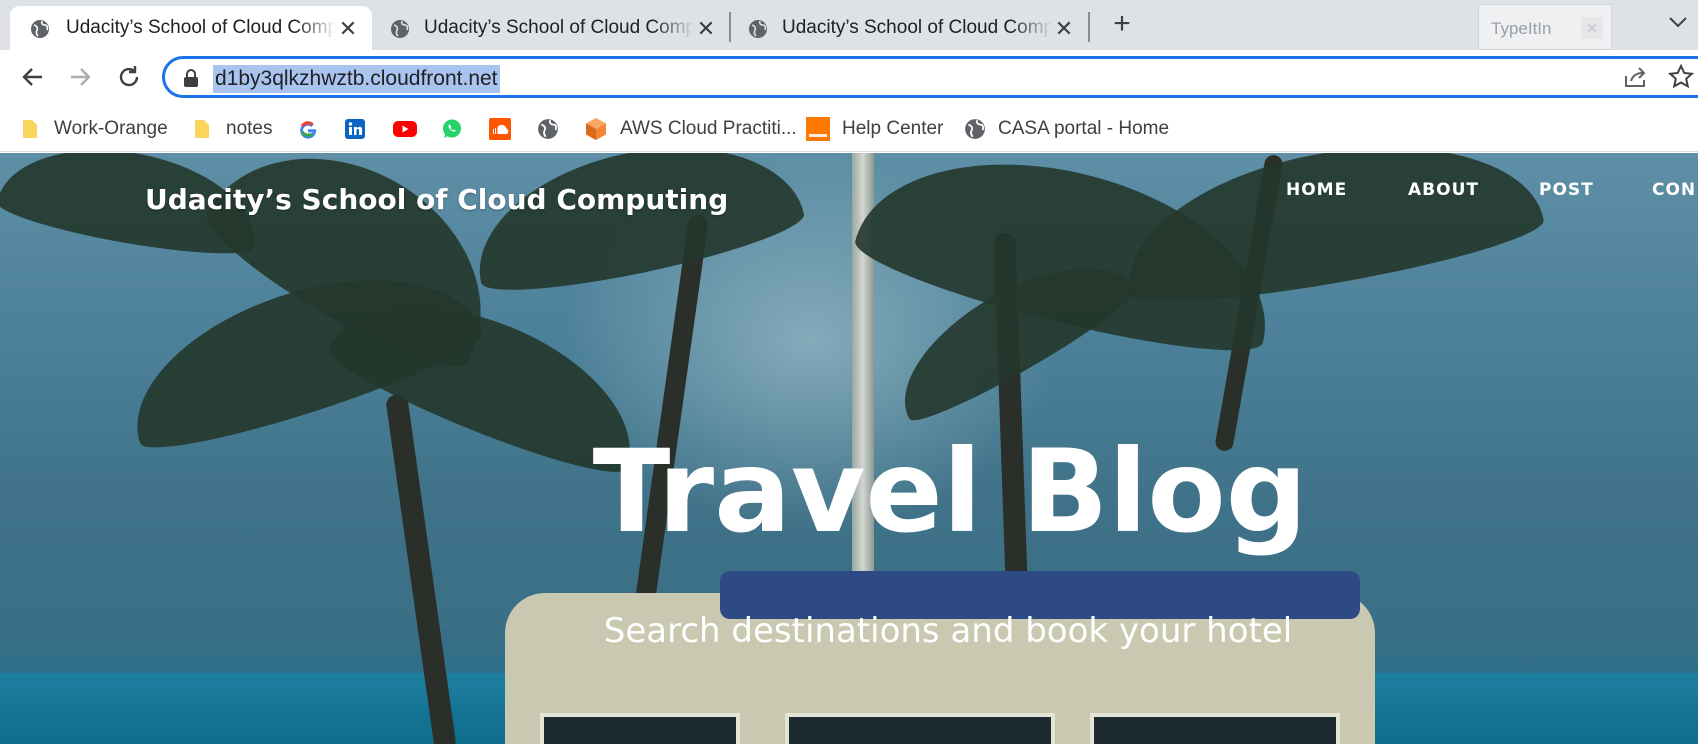 This screenshot has height=744, width=1698. I want to click on bookmark-label: Help Center, so click(893, 128).